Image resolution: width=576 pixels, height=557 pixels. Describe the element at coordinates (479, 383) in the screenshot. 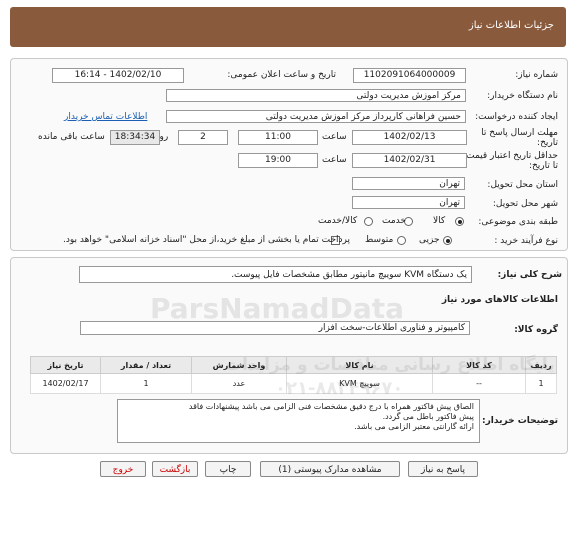

I see `cell-code: --` at that location.